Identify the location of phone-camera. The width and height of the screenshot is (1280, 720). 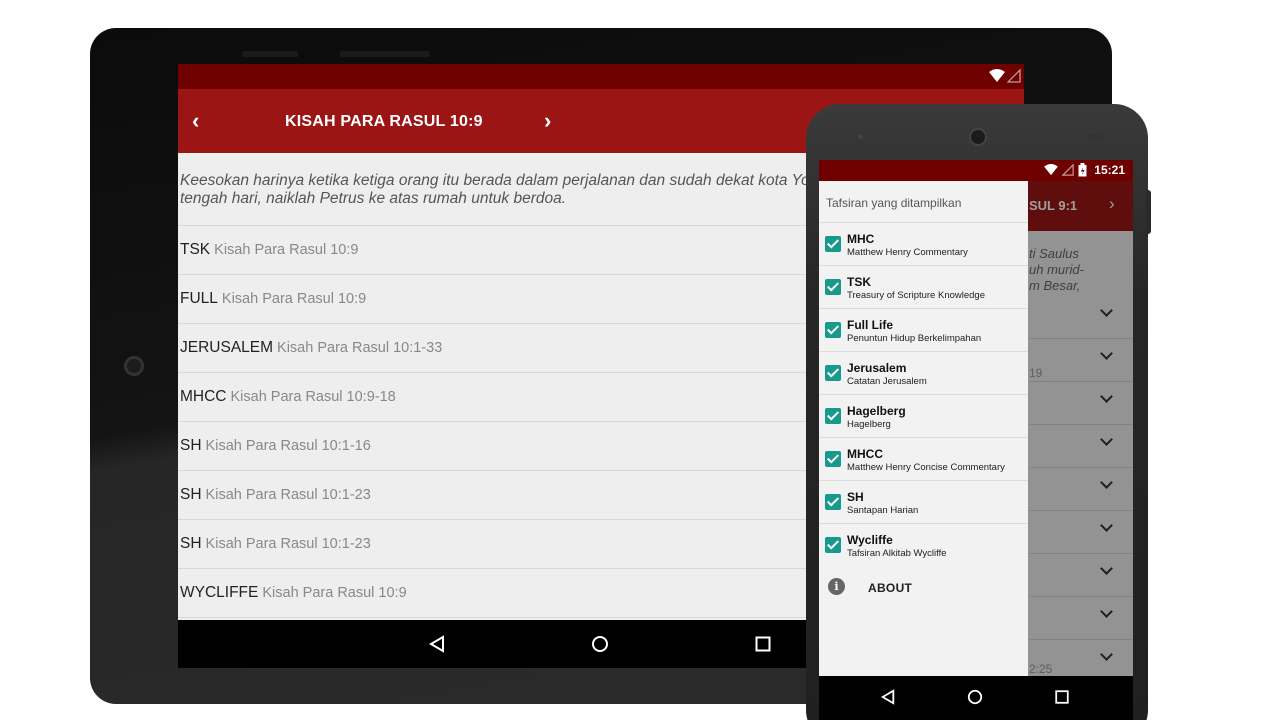
(978, 137).